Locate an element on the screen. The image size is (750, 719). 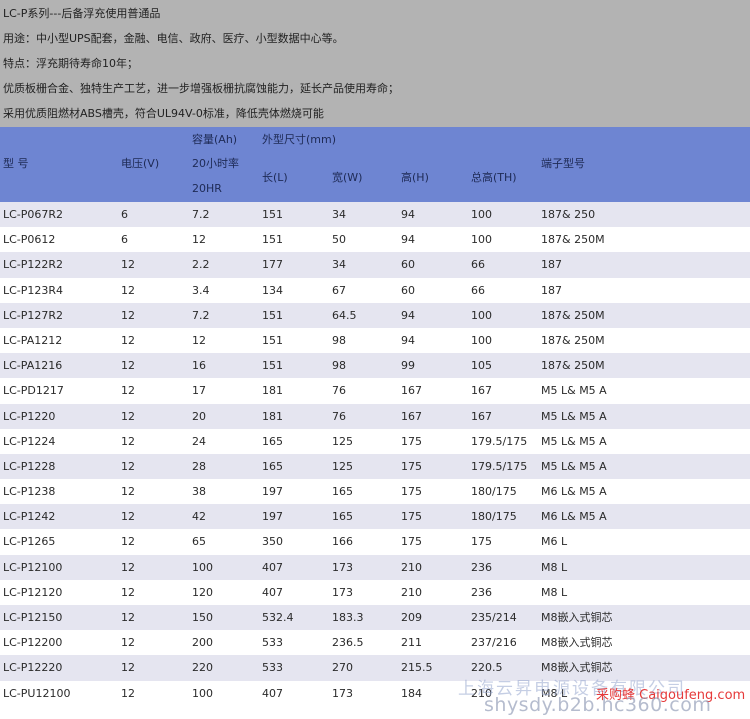
table-row: LC-P1220 12 20 181 76 167 167 M5 L& M5 A is located at coordinates (375, 416).